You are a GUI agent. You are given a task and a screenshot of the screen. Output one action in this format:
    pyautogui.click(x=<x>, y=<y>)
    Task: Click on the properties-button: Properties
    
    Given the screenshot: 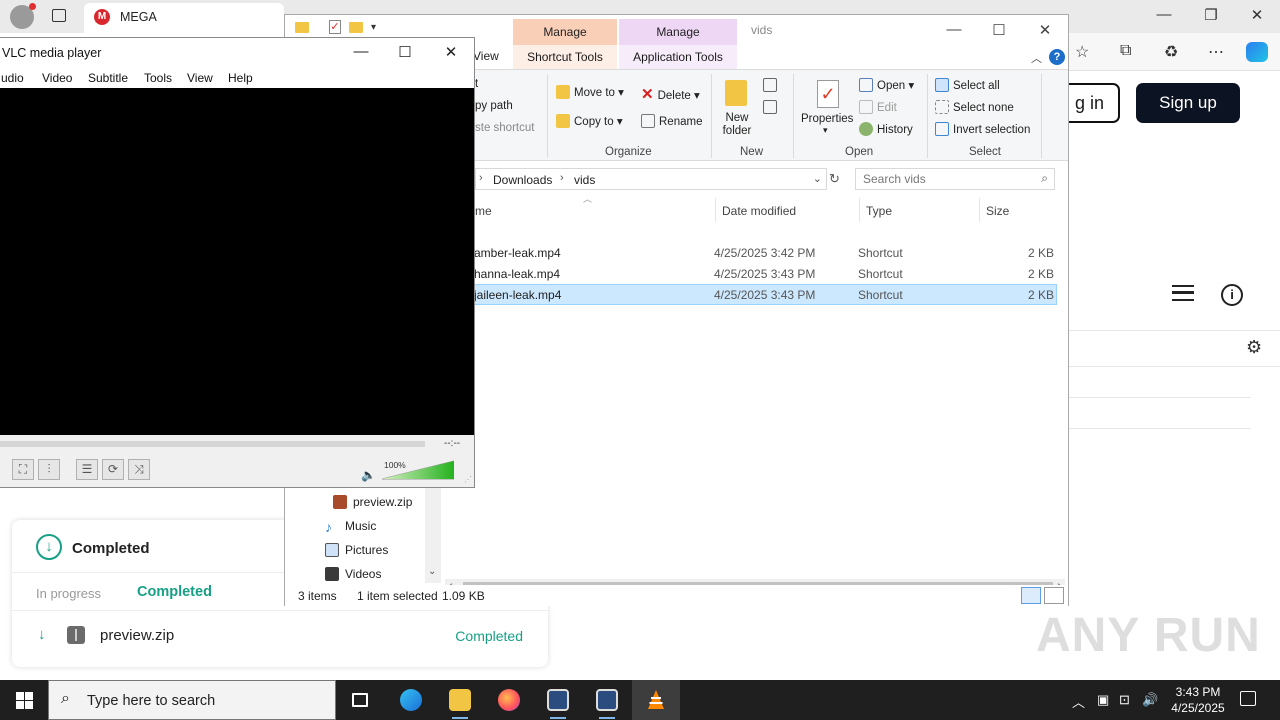 What is the action you would take?
    pyautogui.click(x=827, y=119)
    